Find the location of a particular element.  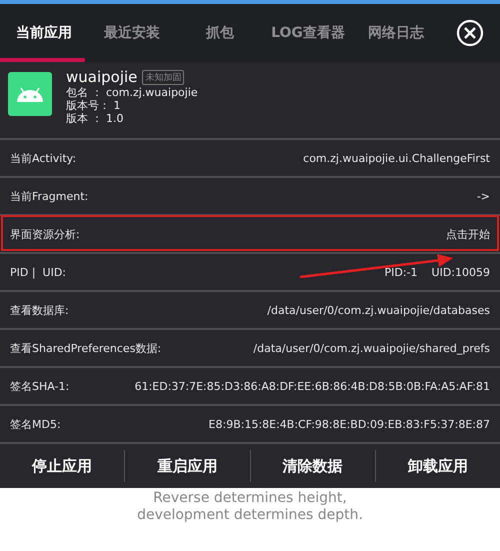

row-value: PID:-1 UID:10059 is located at coordinates (437, 272).